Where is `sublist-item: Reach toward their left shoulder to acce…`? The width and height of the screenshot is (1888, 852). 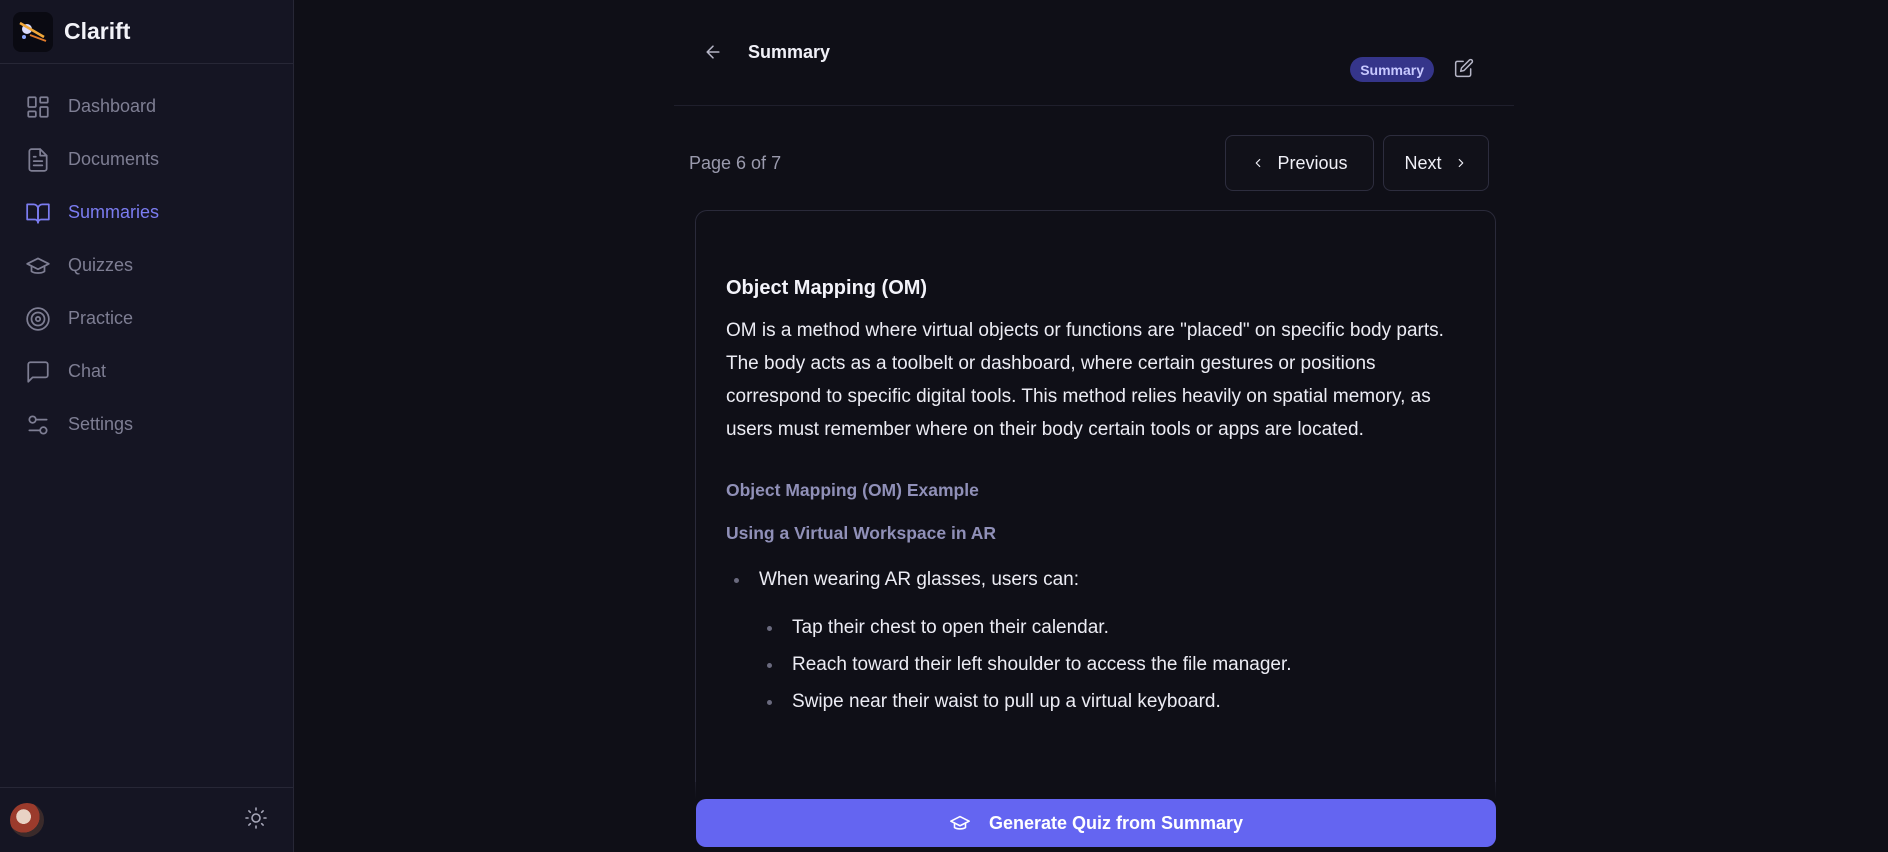 sublist-item: Reach toward their left shoulder to acce… is located at coordinates (1112, 665).